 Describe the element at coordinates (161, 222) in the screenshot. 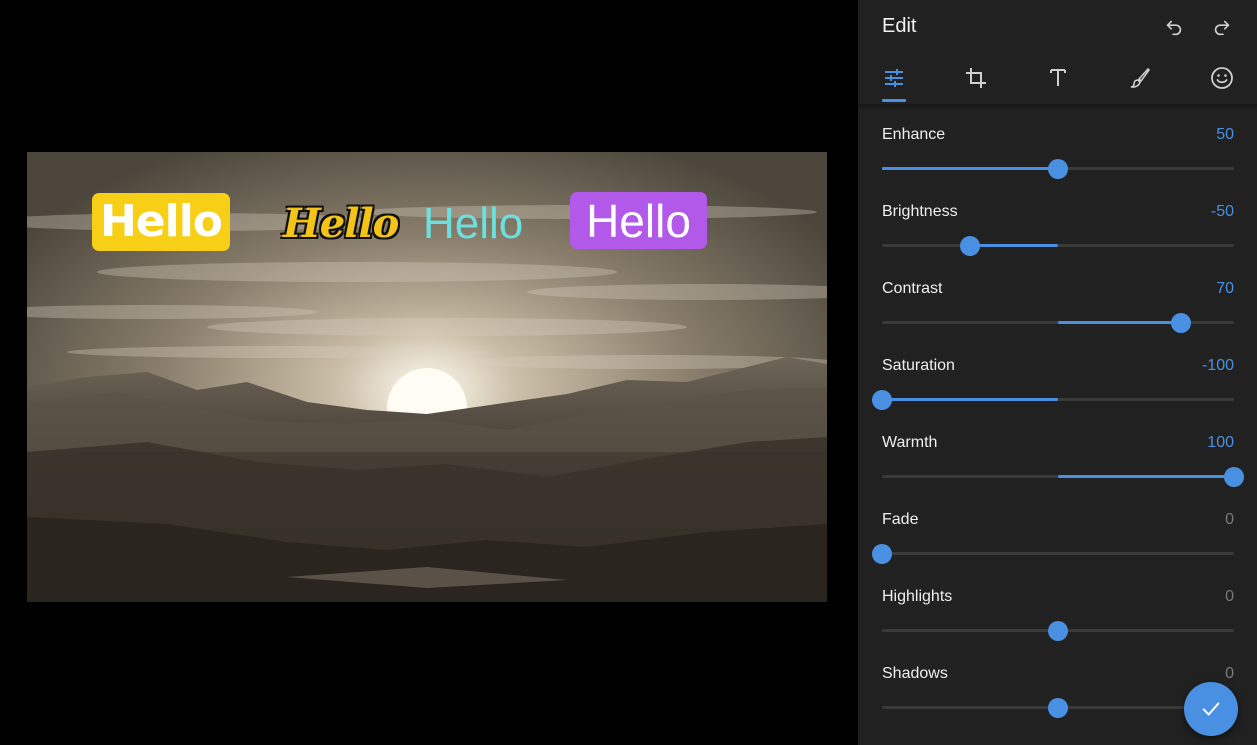

I see `hello-sticker-yellow-badge: Hello` at that location.